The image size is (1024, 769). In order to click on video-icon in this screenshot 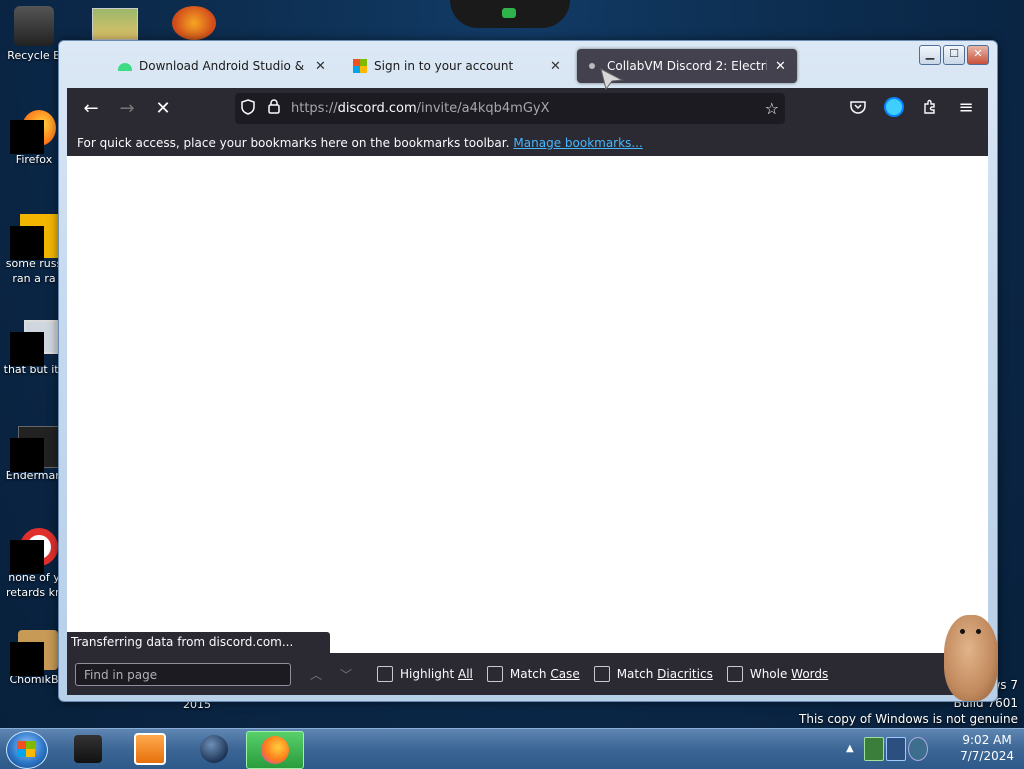, I will do `click(35, 449)`.